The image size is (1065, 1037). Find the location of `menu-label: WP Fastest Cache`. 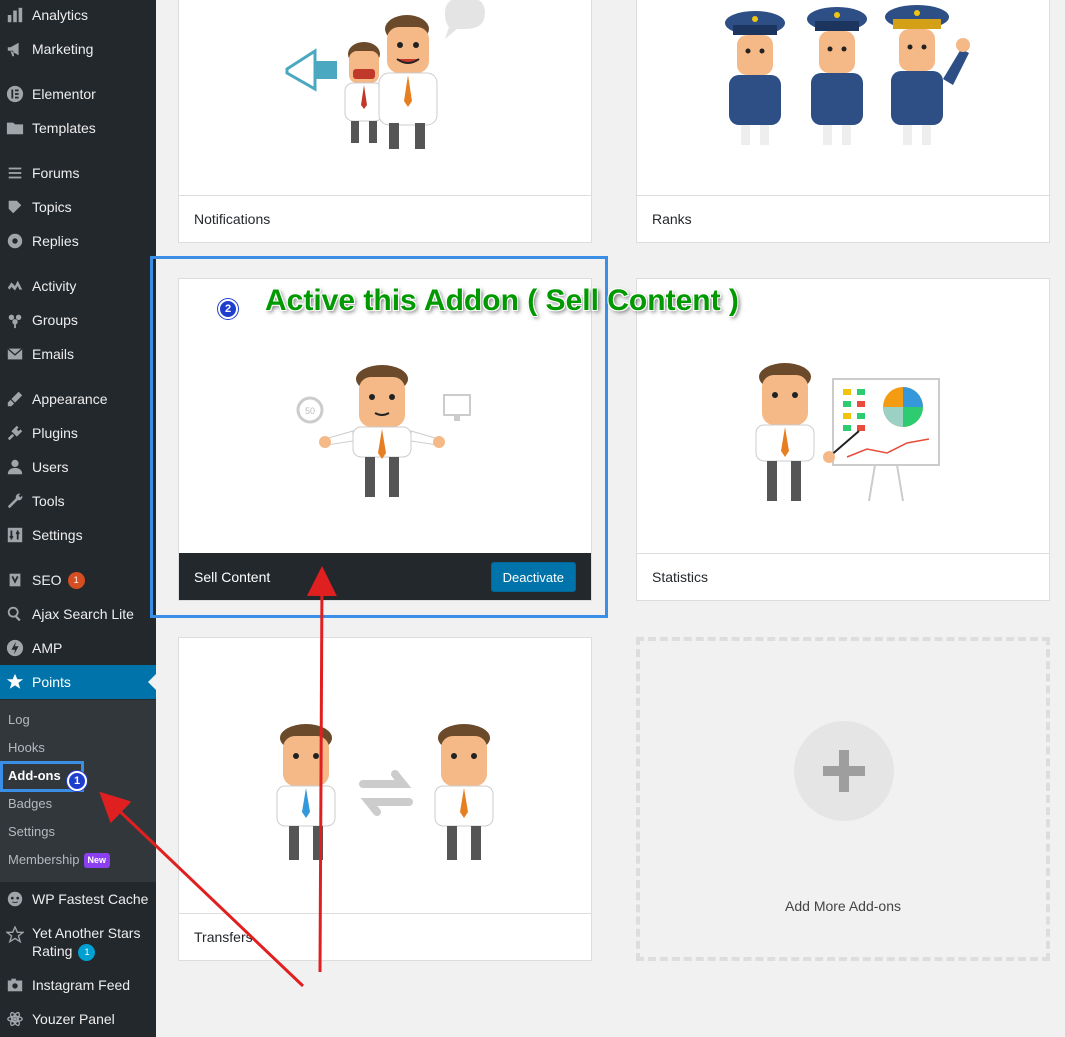

menu-label: WP Fastest Cache is located at coordinates (90, 899).